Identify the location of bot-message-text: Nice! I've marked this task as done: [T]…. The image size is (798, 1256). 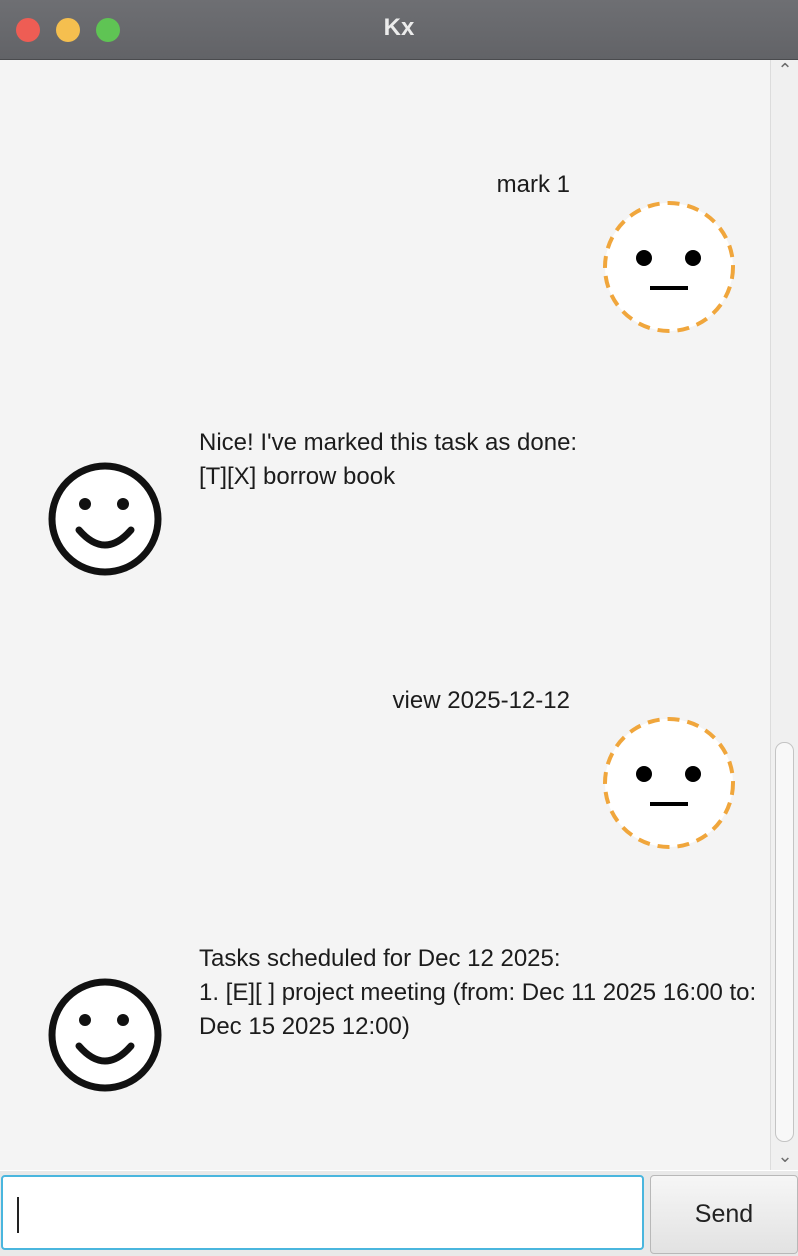
(388, 459).